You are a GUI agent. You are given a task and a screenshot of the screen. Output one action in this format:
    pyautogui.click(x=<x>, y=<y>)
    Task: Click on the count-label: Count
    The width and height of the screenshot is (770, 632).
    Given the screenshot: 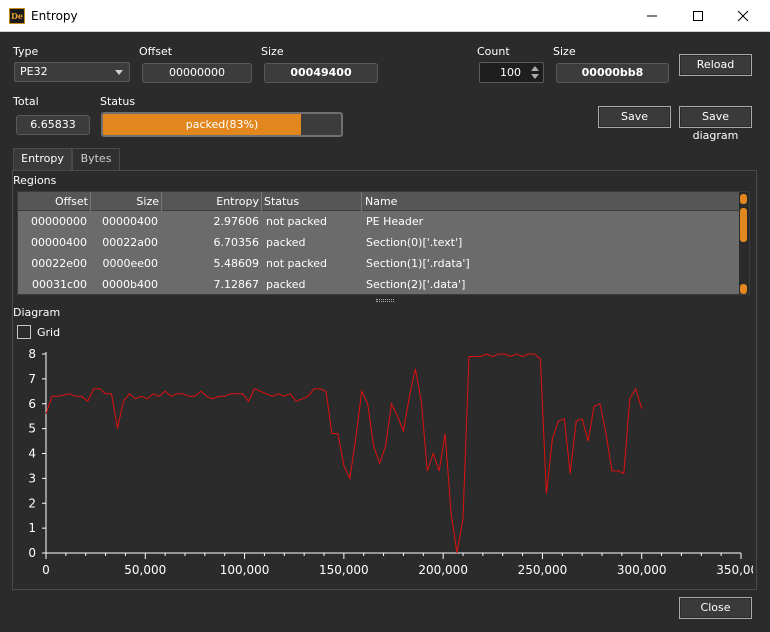 What is the action you would take?
    pyautogui.click(x=493, y=51)
    